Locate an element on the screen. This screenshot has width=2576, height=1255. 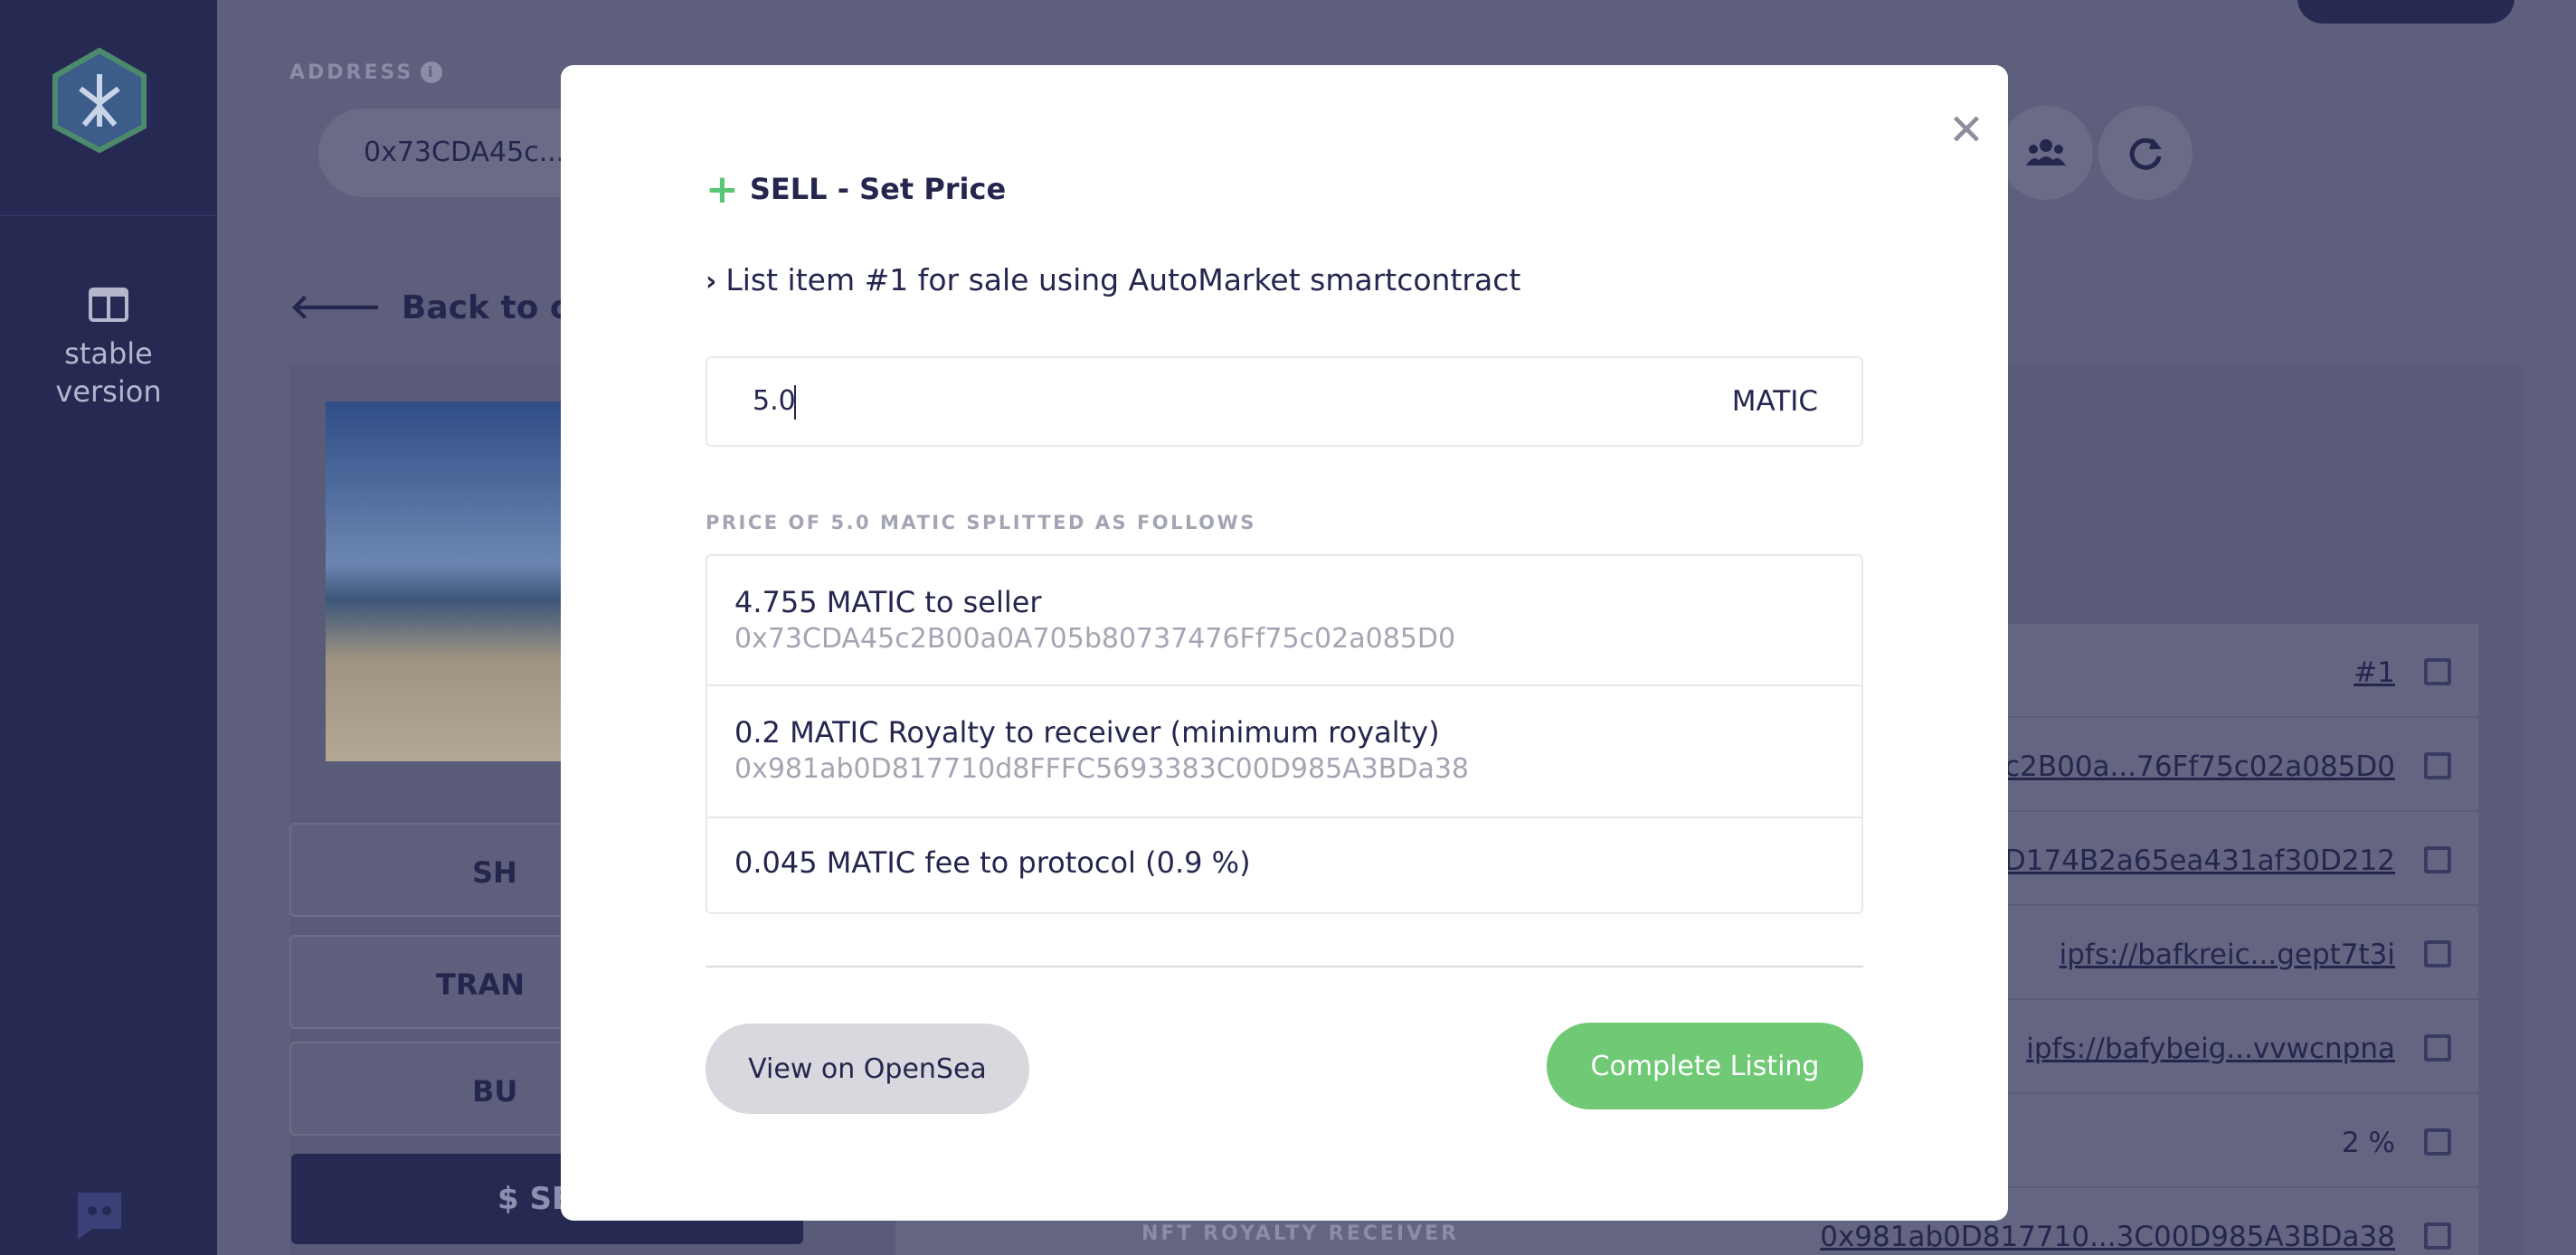
chevron-right-icon: › is located at coordinates (711, 281).